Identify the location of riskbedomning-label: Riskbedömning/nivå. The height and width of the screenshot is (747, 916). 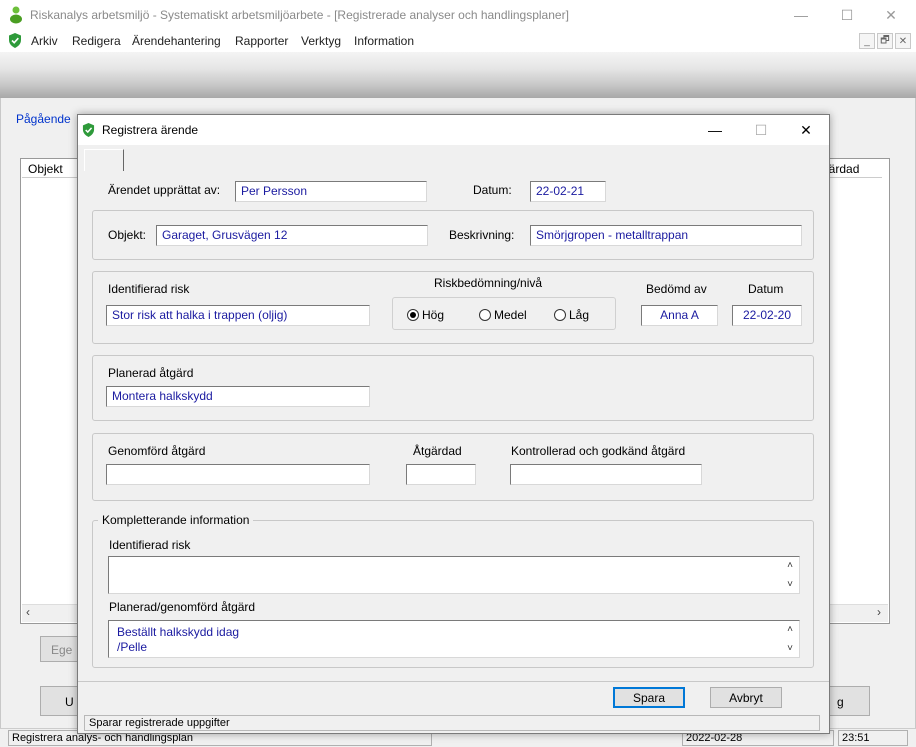
(488, 283).